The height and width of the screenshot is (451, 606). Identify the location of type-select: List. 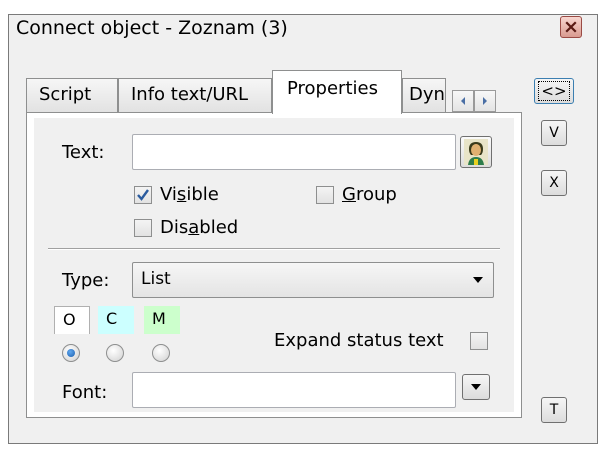
(313, 280).